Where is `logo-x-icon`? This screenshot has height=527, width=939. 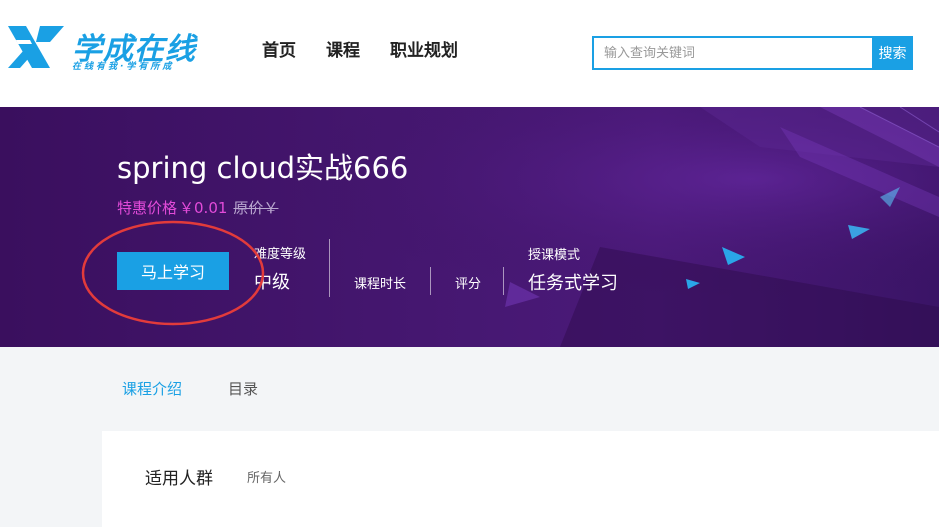
logo-x-icon is located at coordinates (36, 47).